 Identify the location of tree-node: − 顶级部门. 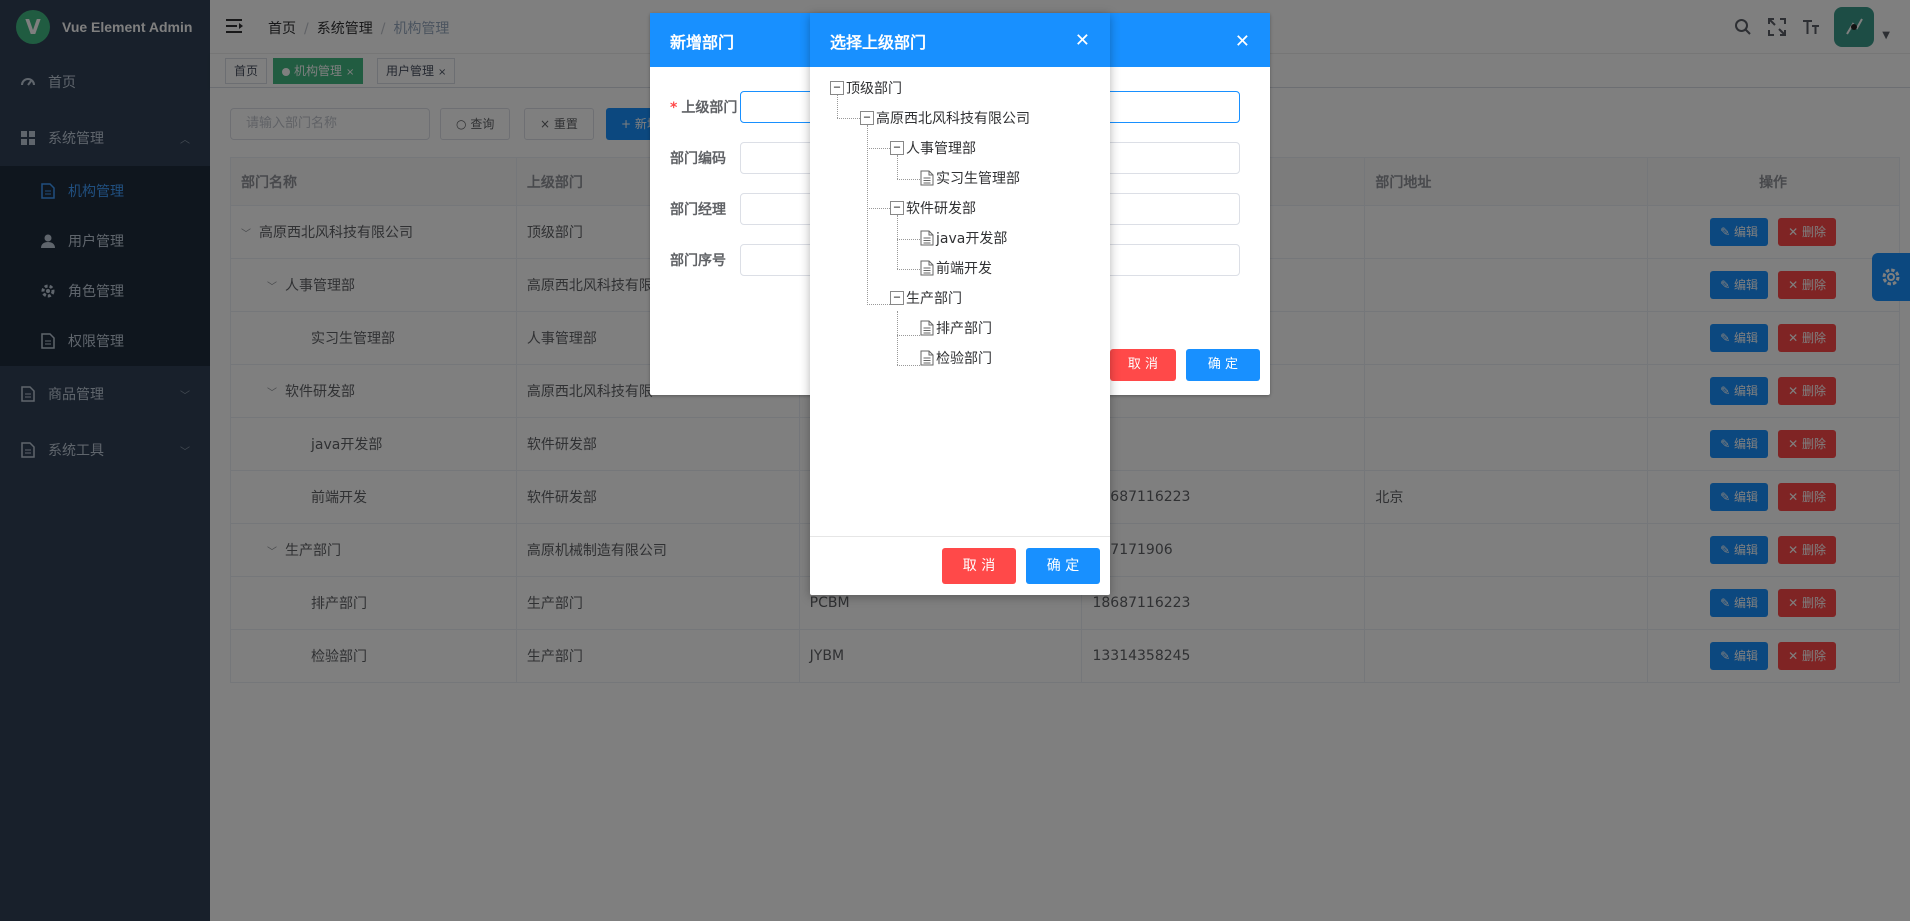
(866, 88).